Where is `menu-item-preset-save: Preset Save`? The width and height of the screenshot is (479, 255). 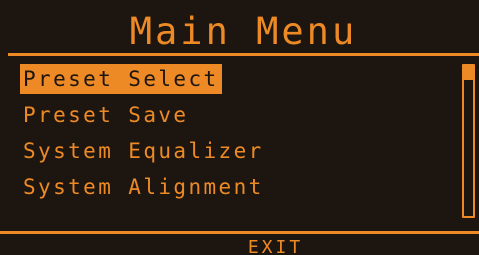 menu-item-preset-save: Preset Save is located at coordinates (105, 115).